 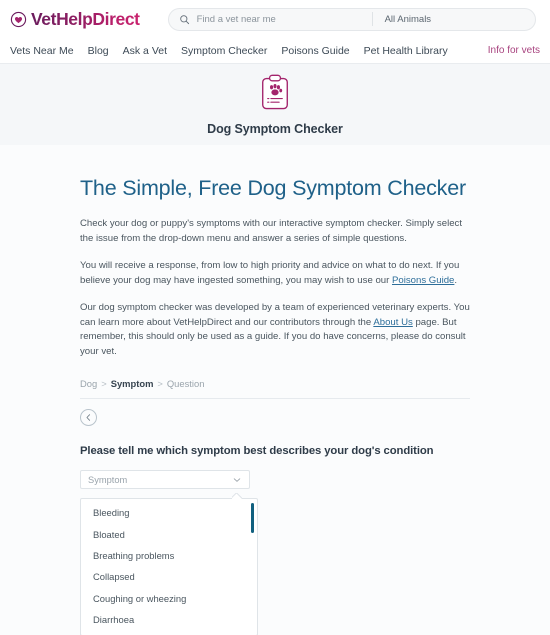 What do you see at coordinates (275, 412) in the screenshot?
I see `back-row` at bounding box center [275, 412].